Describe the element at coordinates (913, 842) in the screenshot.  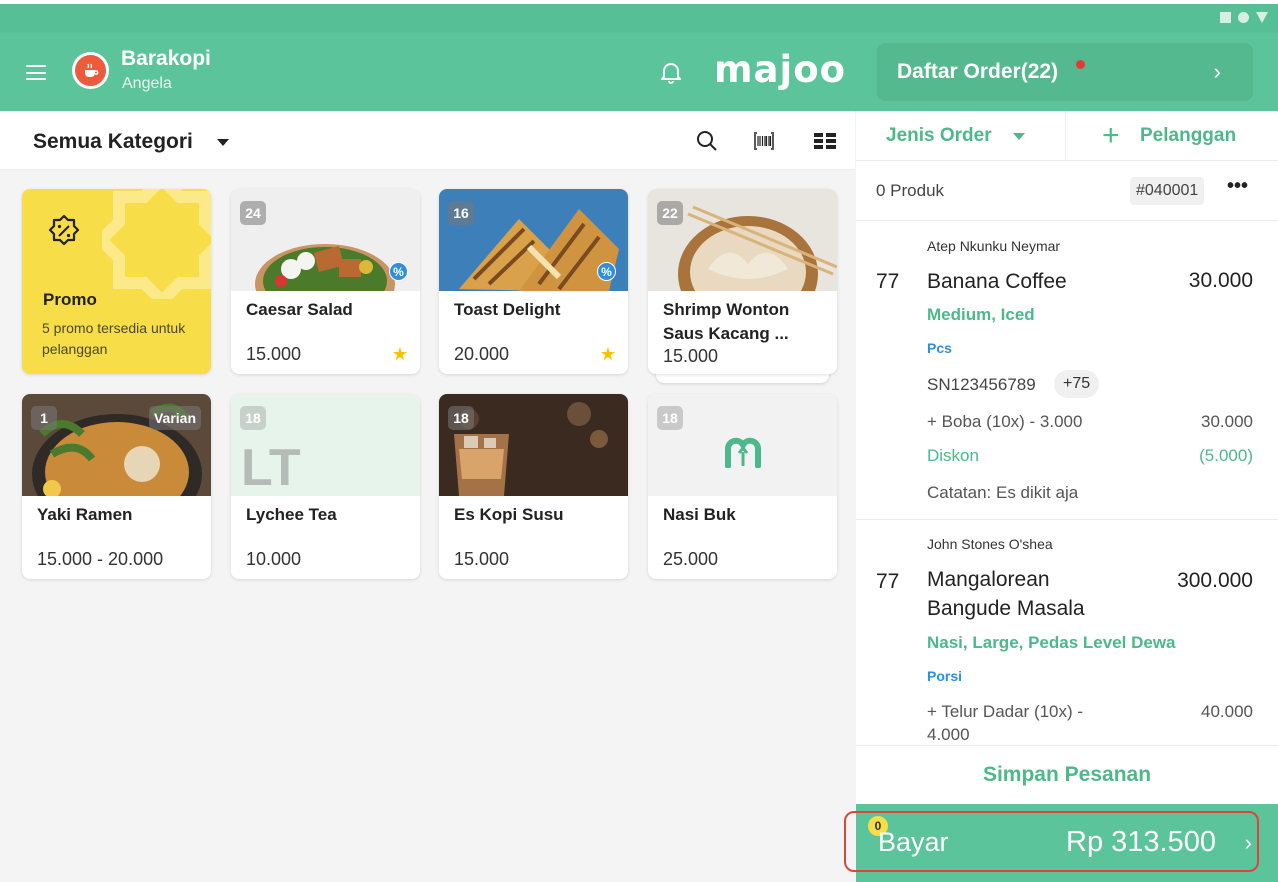
I see `pay-label: Bayar` at that location.